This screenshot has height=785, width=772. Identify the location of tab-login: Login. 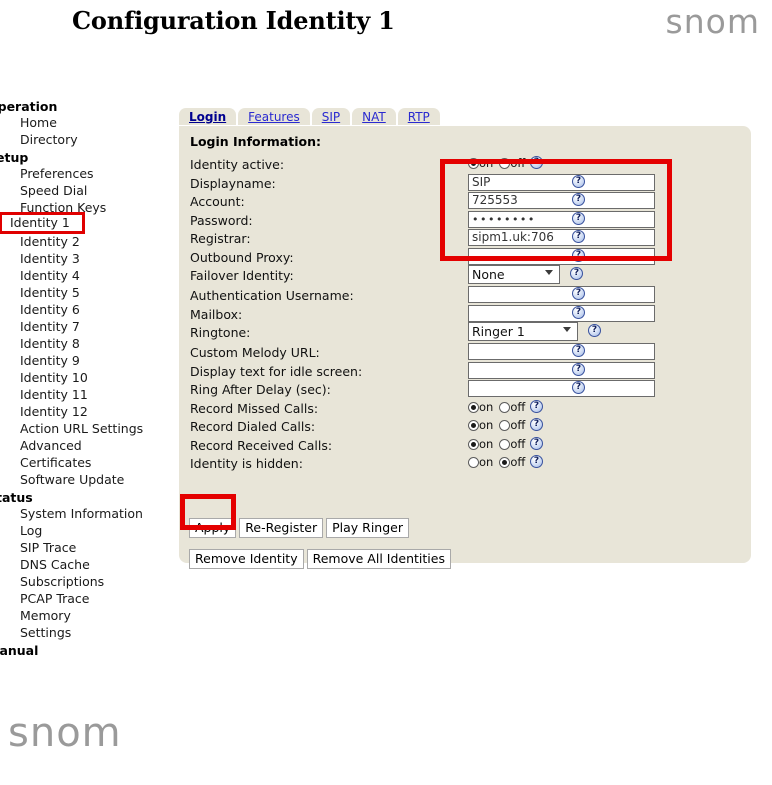
(208, 116).